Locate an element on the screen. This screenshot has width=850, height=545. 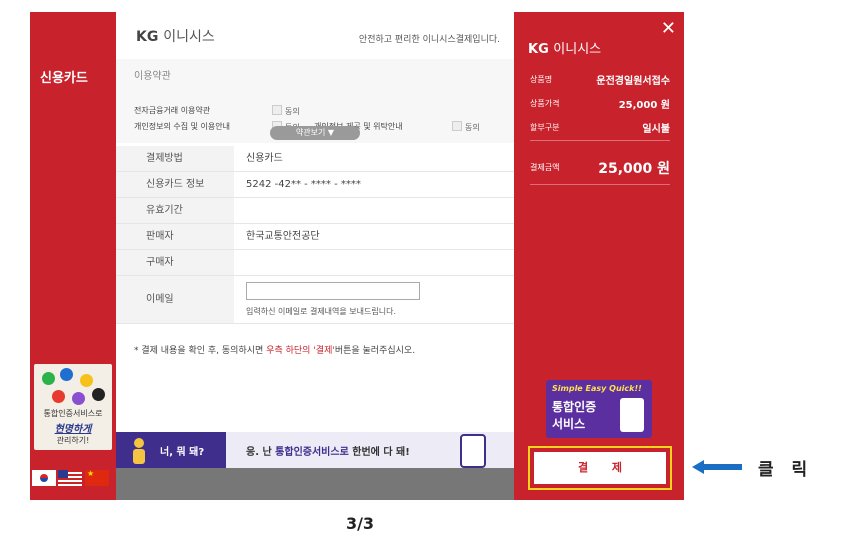
cert-ad-line1: 통합인증서비스로 is located at coordinates (73, 413).